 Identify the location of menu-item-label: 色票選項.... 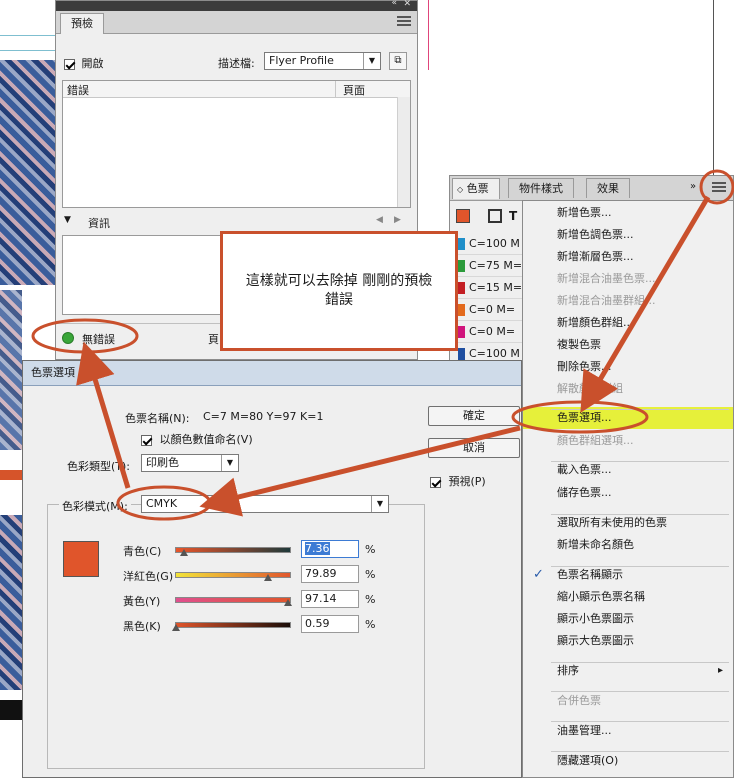
(584, 417).